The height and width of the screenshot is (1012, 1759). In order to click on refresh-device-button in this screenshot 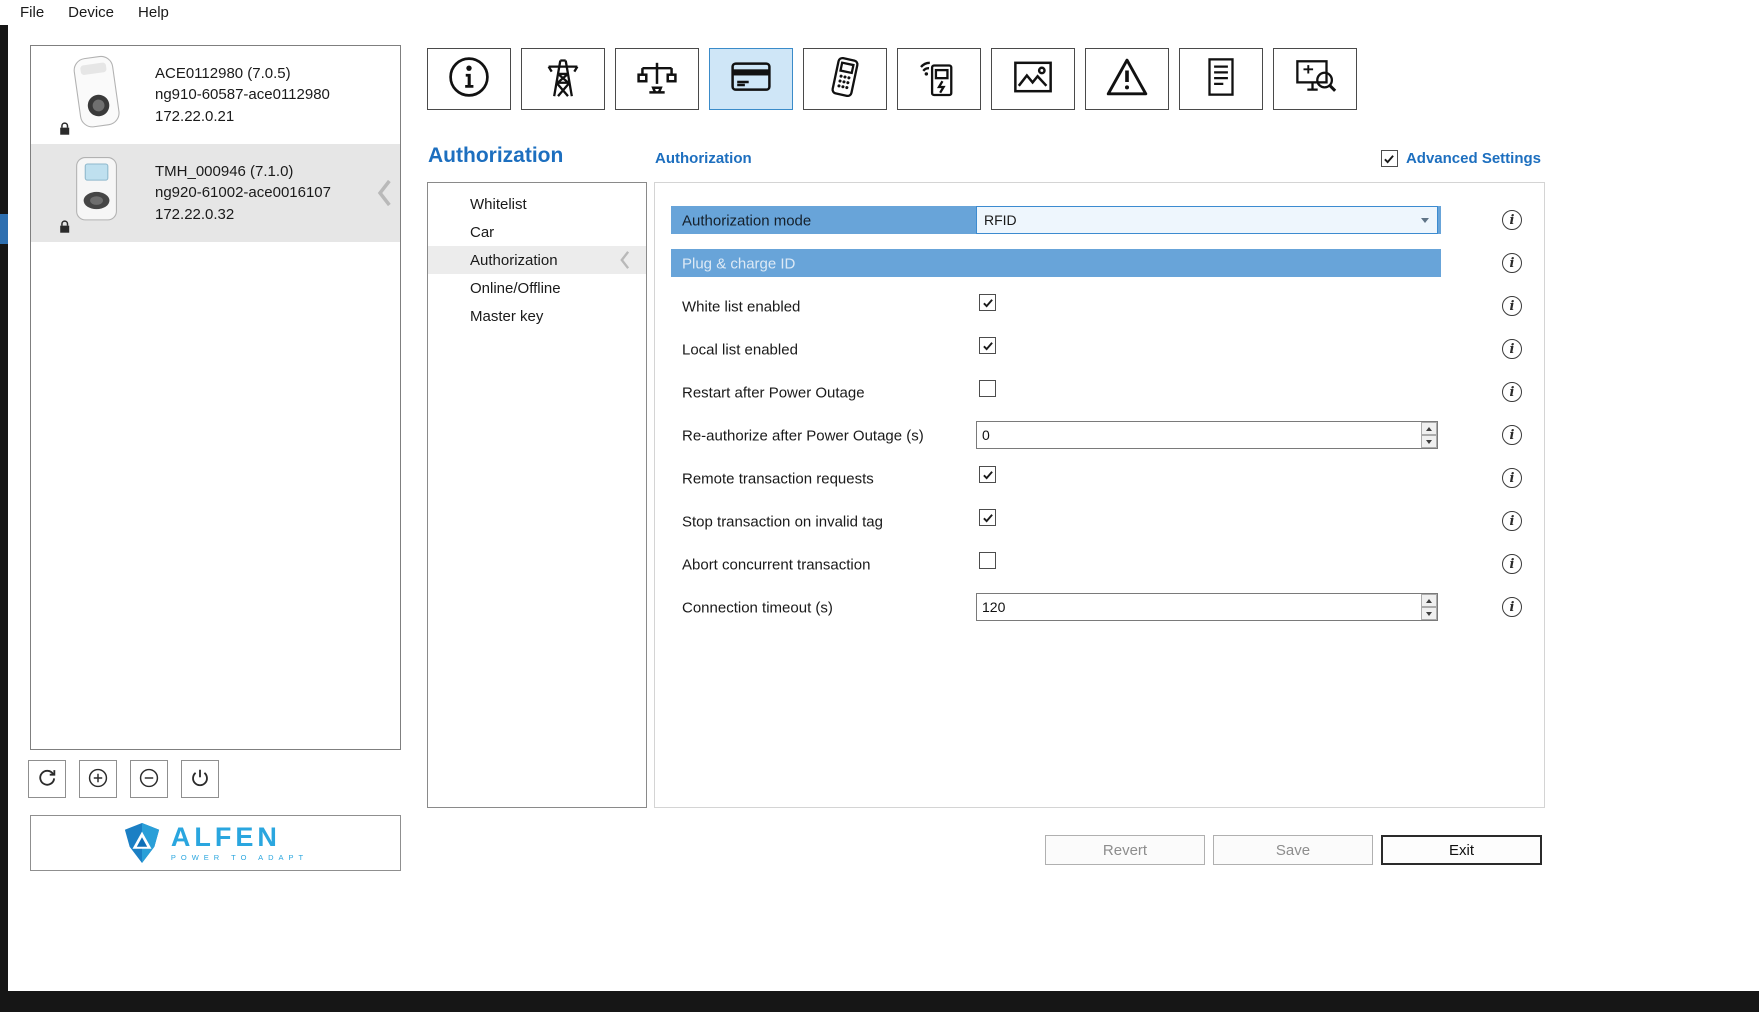, I will do `click(47, 779)`.